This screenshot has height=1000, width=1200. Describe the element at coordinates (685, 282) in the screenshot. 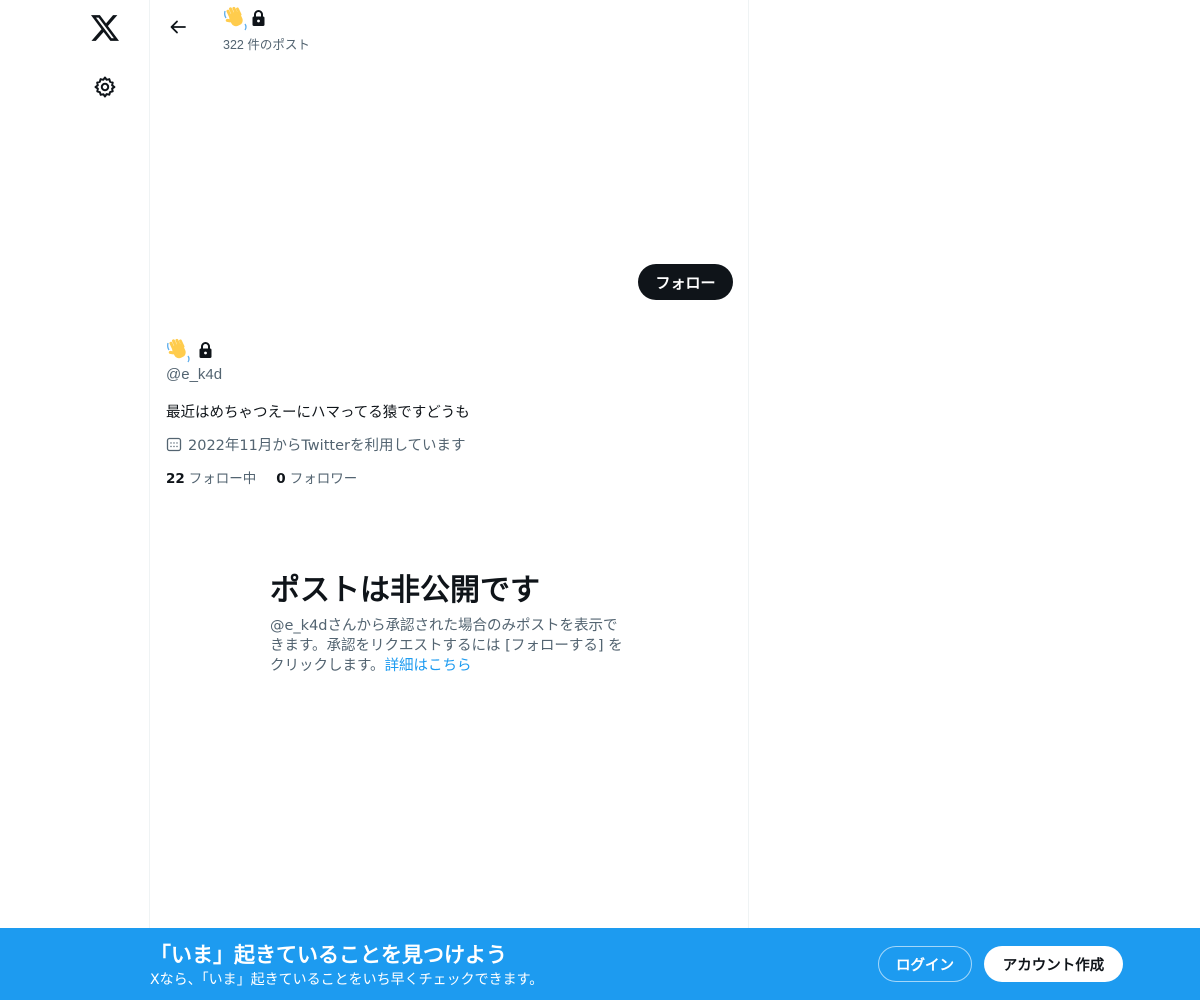

I see `follow-button: フォロー` at that location.